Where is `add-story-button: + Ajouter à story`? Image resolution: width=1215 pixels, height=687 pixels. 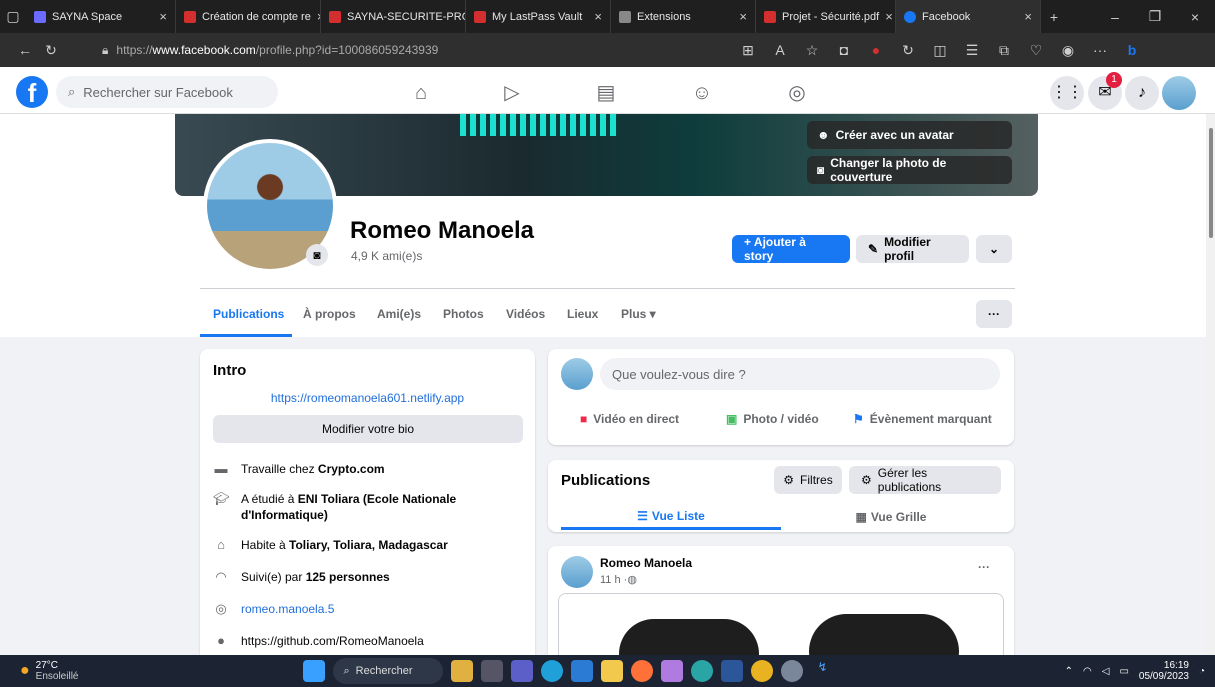 add-story-button: + Ajouter à story is located at coordinates (791, 249).